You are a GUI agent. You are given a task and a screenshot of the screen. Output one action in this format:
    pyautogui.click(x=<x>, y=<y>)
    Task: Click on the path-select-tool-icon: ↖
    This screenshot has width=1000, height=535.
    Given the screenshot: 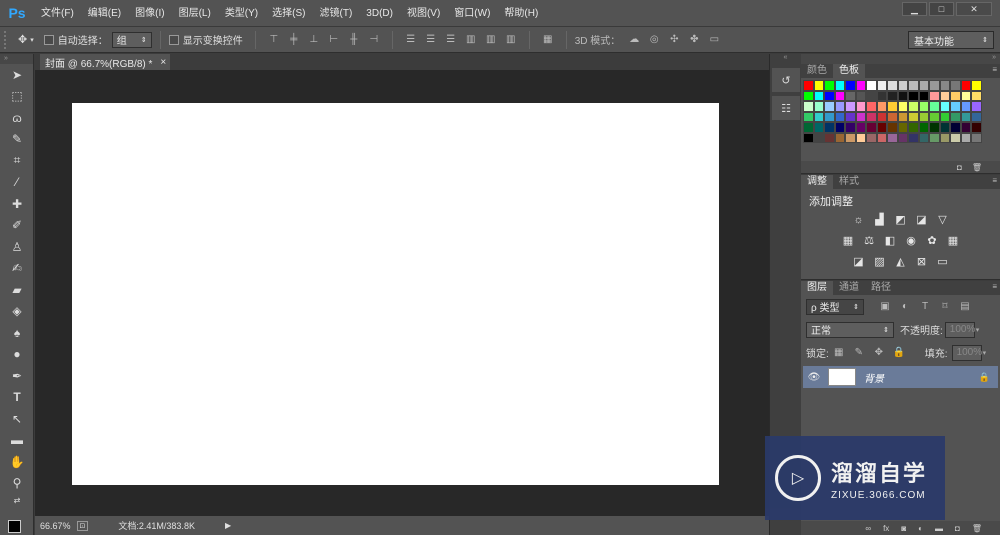 What is the action you would take?
    pyautogui.click(x=17, y=419)
    